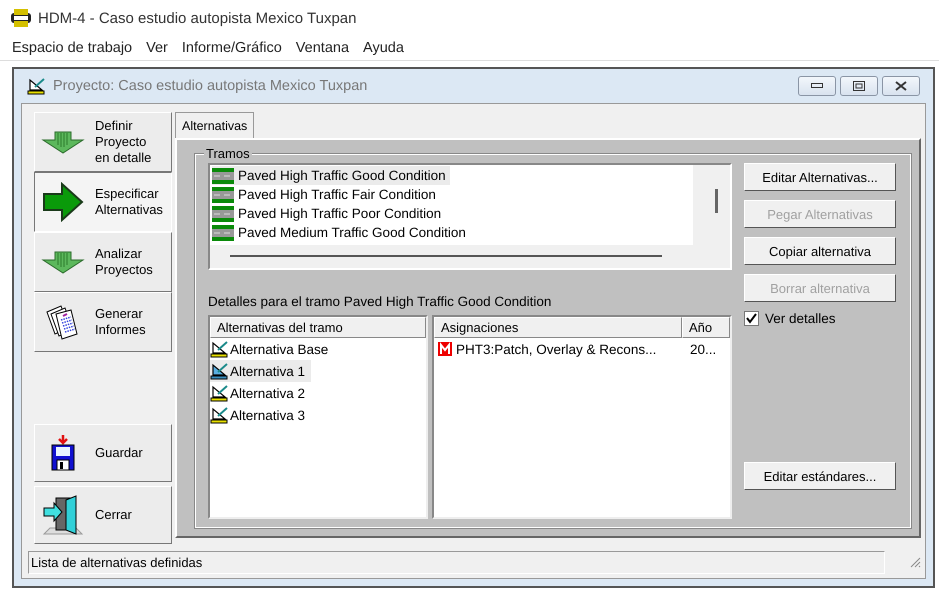  What do you see at coordinates (197, 18) in the screenshot?
I see `app-title: HDM-4 - Caso estudio autopista Mexico Tuxpan` at bounding box center [197, 18].